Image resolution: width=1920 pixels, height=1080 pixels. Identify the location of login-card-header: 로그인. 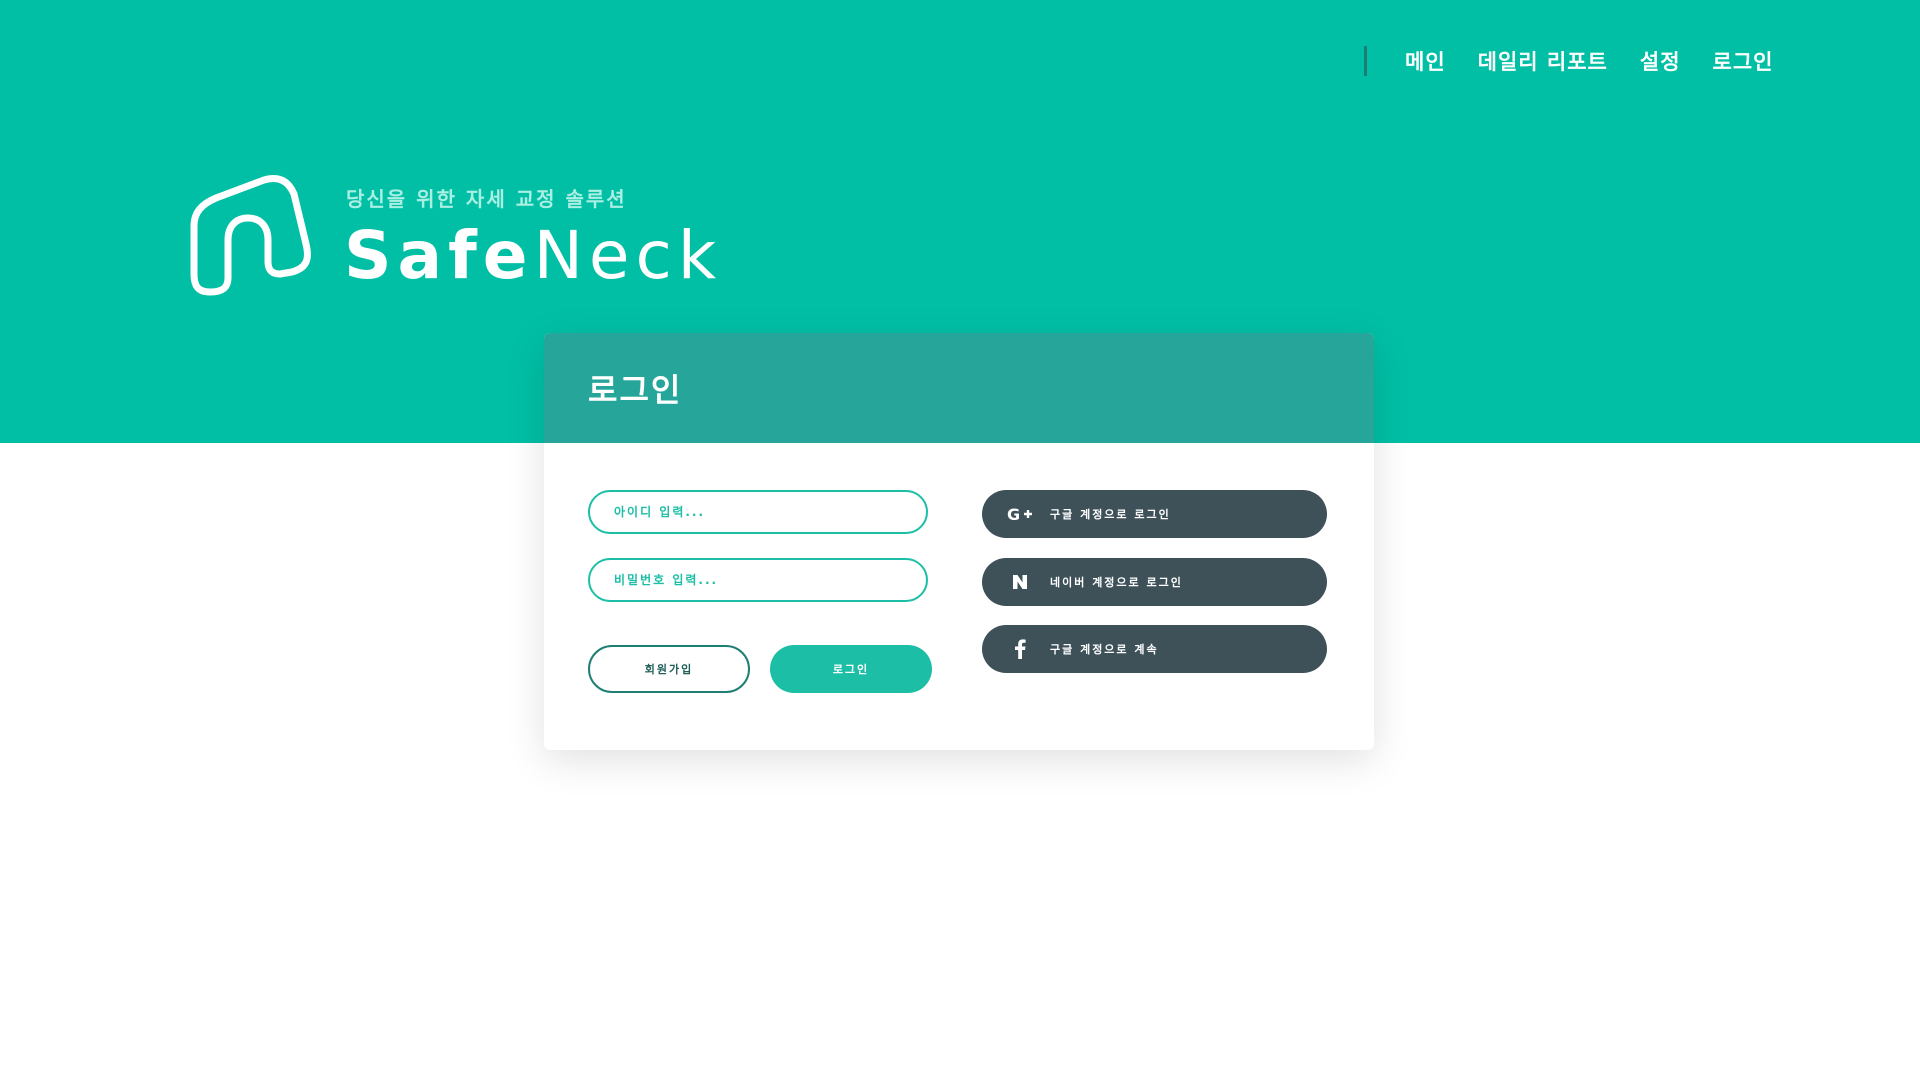
(959, 388).